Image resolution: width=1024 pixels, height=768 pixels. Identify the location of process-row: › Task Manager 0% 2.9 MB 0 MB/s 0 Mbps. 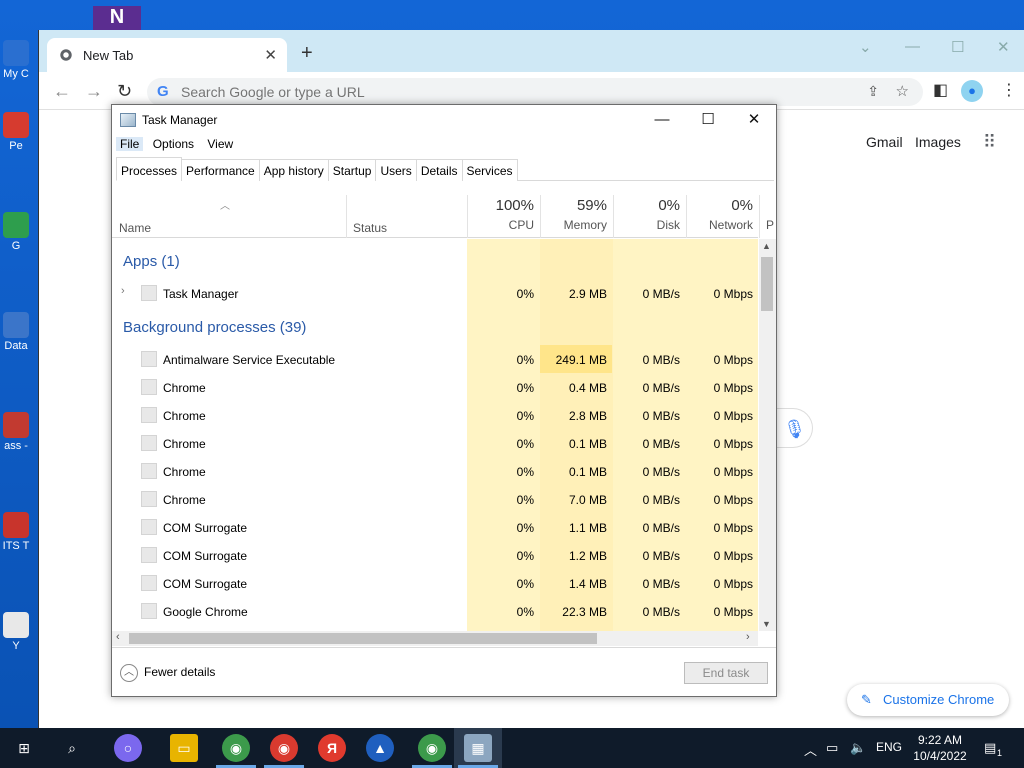
(435, 293).